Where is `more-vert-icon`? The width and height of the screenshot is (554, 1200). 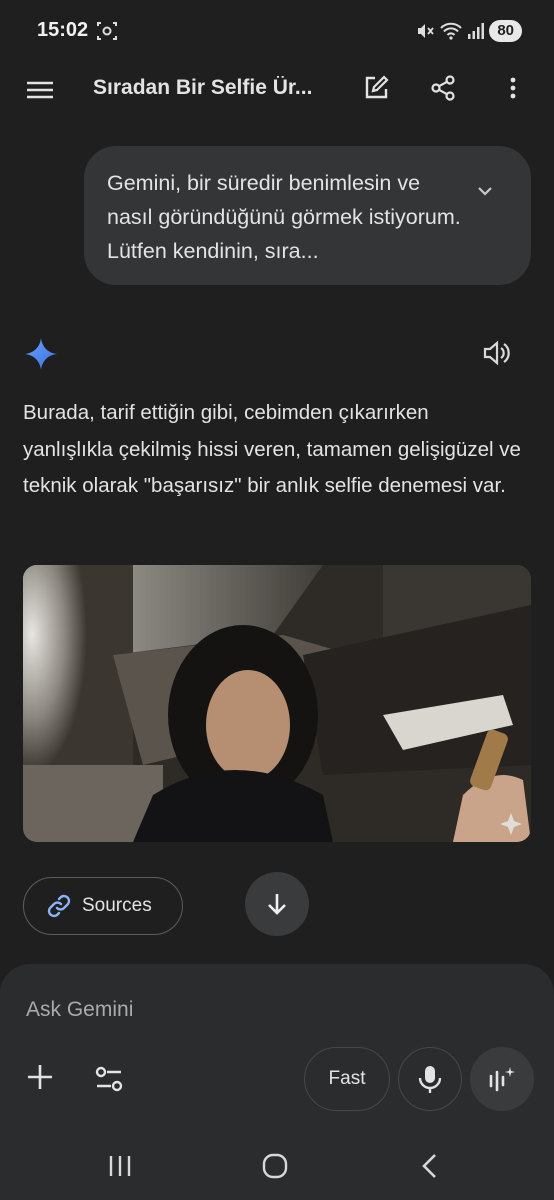
more-vert-icon is located at coordinates (513, 88).